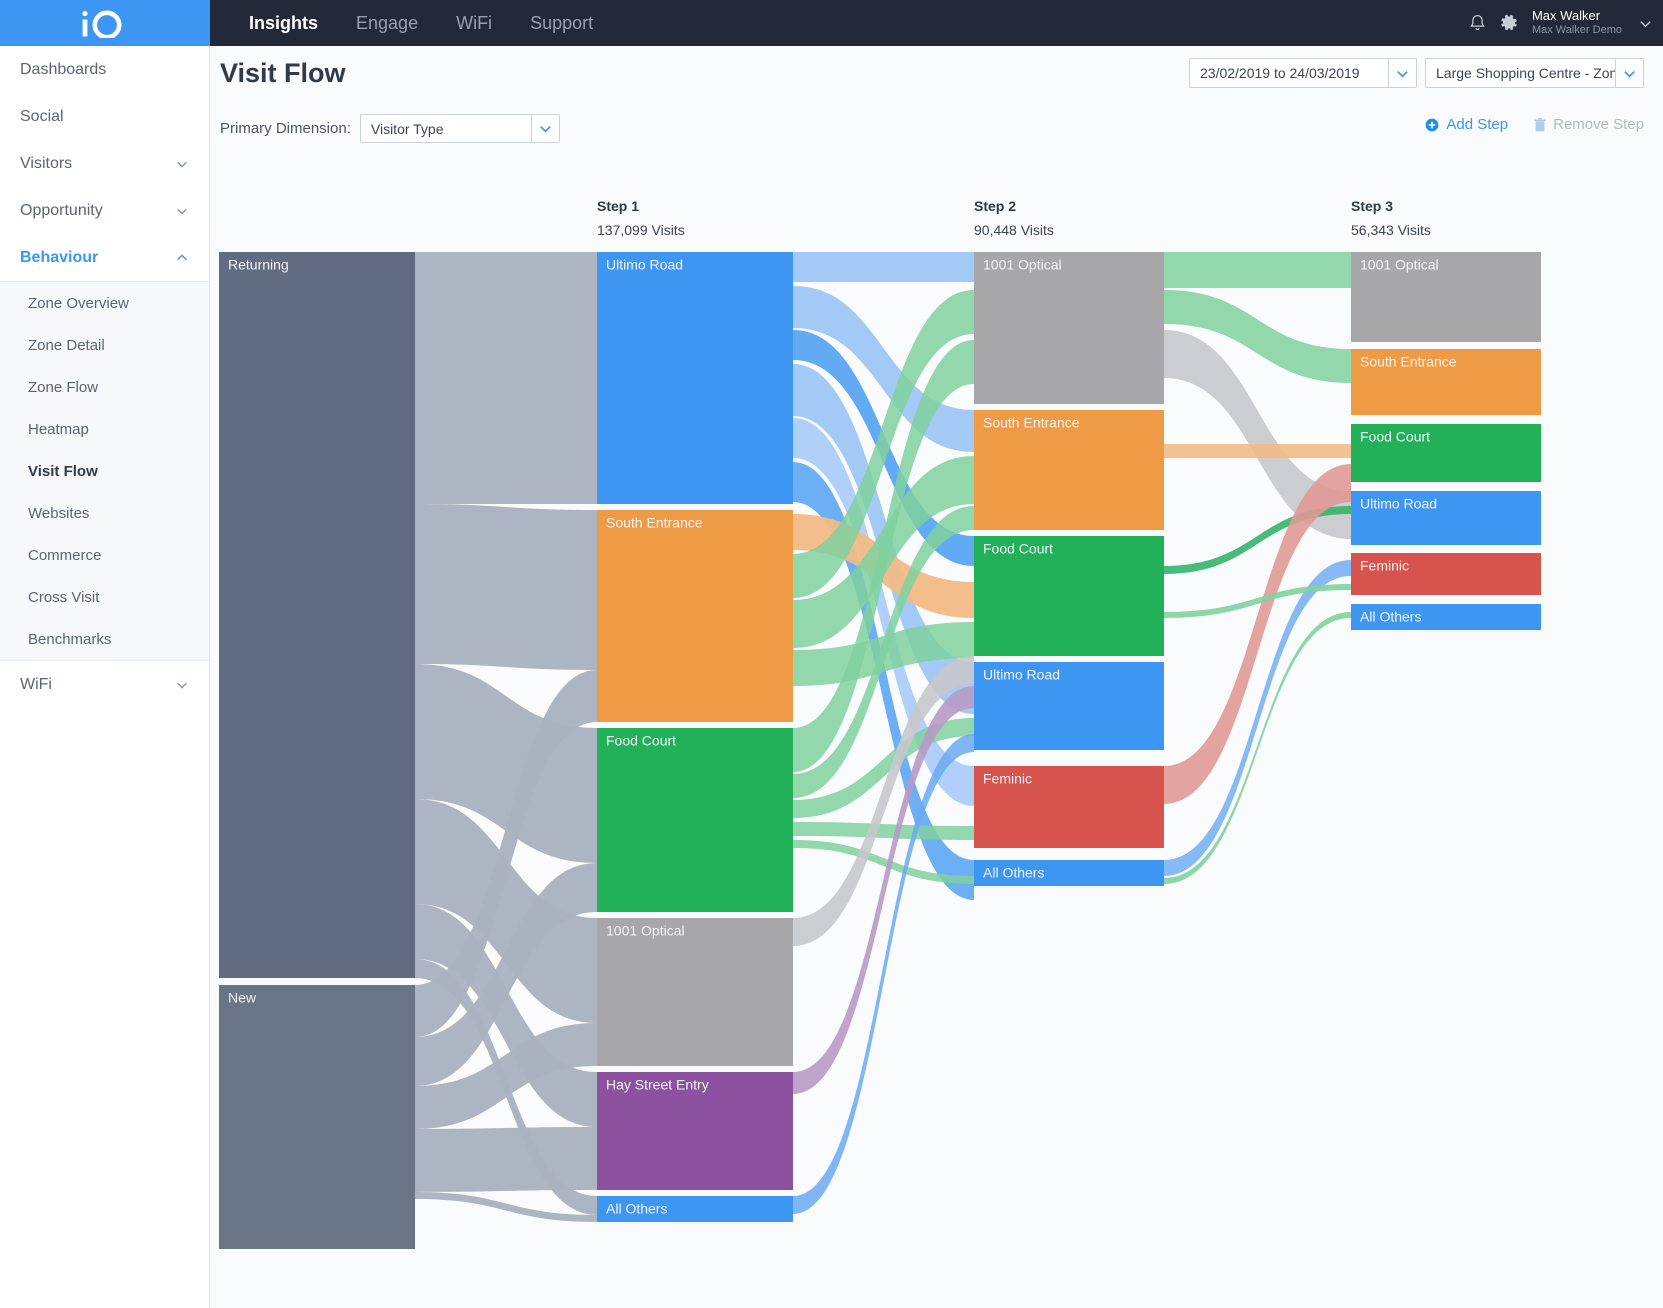 This screenshot has width=1663, height=1308. Describe the element at coordinates (66, 345) in the screenshot. I see `sidebar-subitem-label: Zone Detail` at that location.